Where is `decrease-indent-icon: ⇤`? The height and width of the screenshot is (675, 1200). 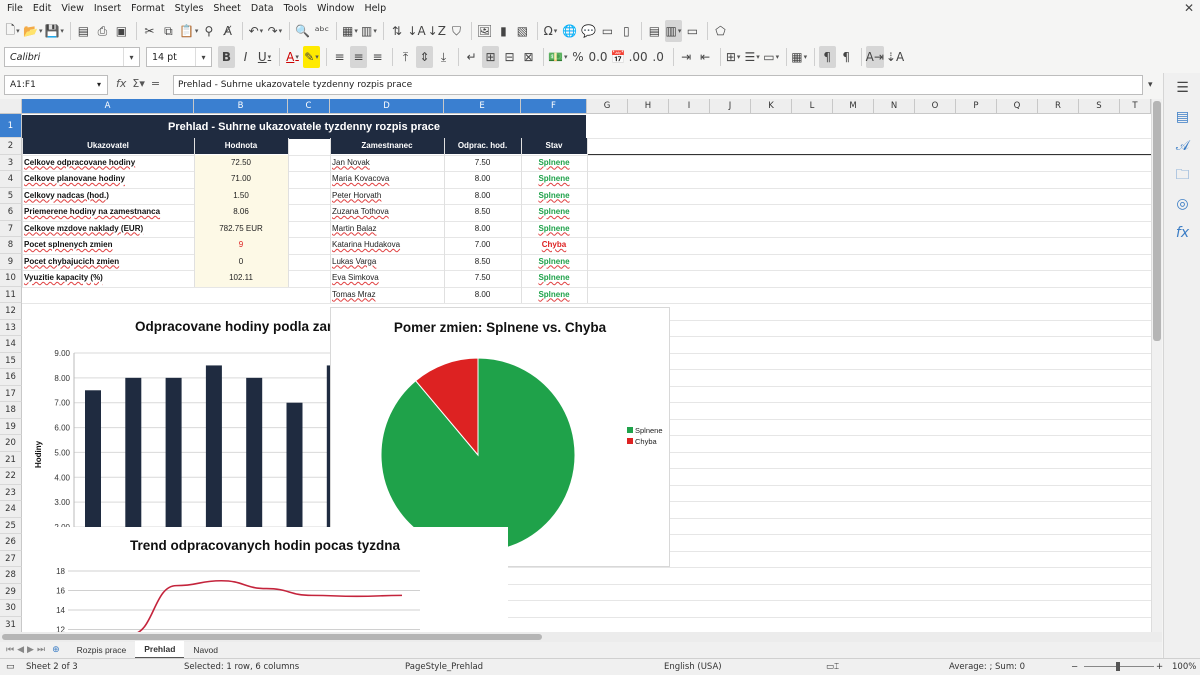
decrease-indent-icon: ⇤ is located at coordinates (705, 57).